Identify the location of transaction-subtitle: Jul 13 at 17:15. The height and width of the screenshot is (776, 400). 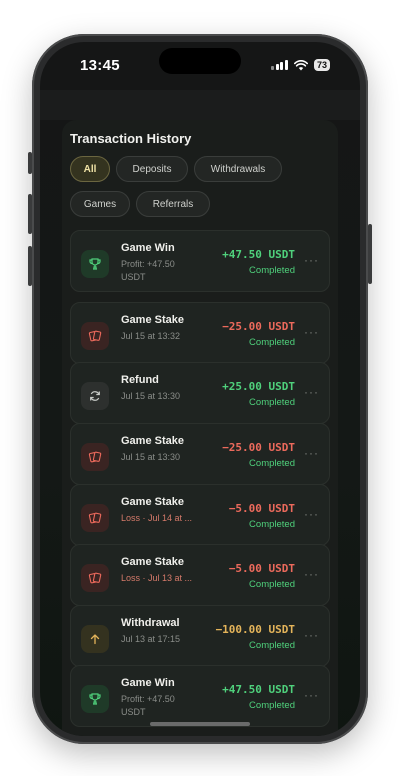
(151, 639).